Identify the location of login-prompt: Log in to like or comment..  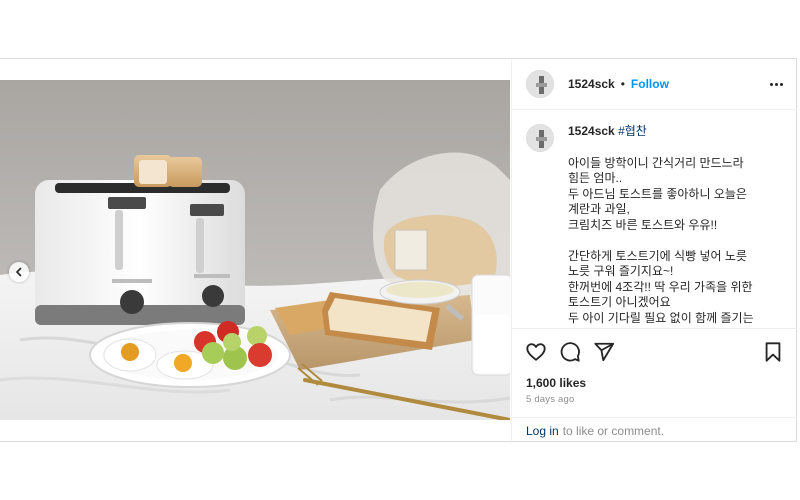
(654, 430).